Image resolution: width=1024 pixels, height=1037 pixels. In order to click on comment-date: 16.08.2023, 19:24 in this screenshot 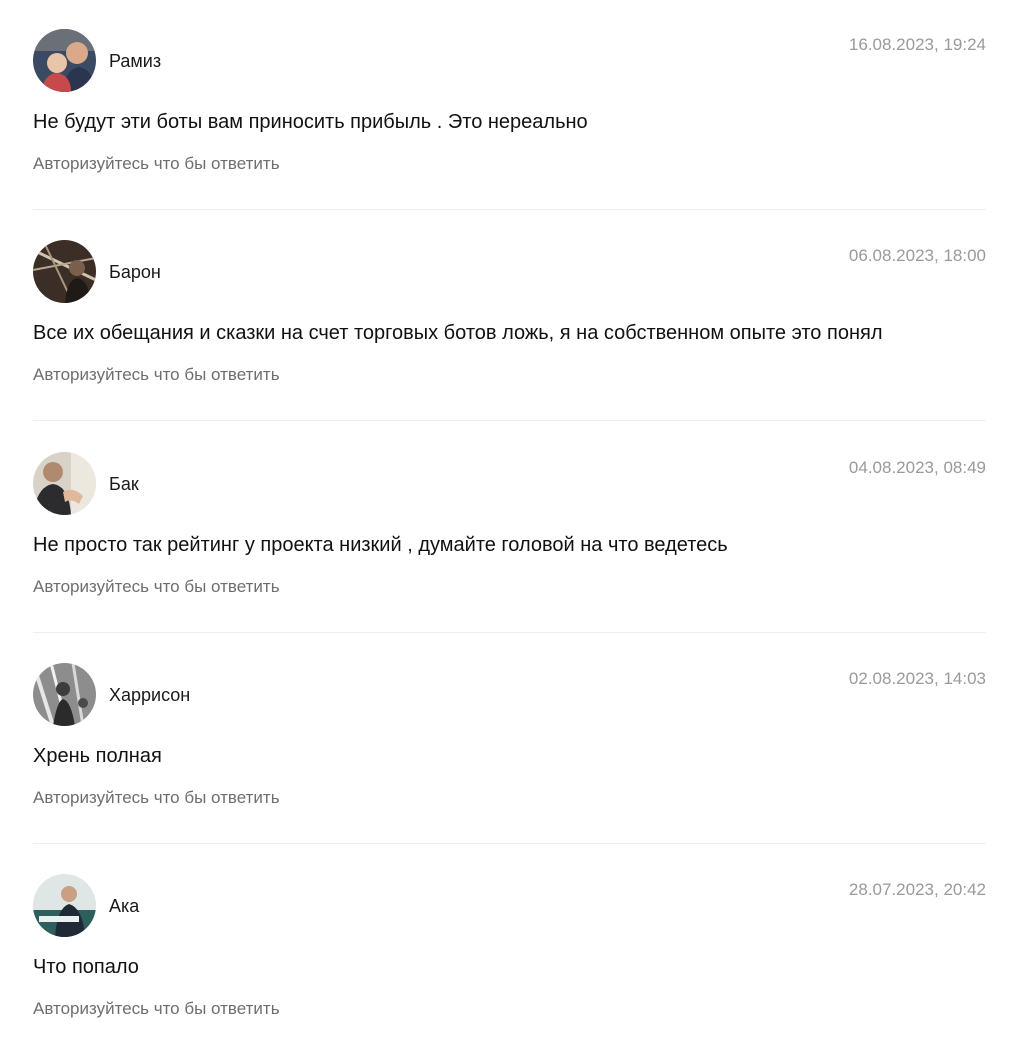, I will do `click(917, 44)`.